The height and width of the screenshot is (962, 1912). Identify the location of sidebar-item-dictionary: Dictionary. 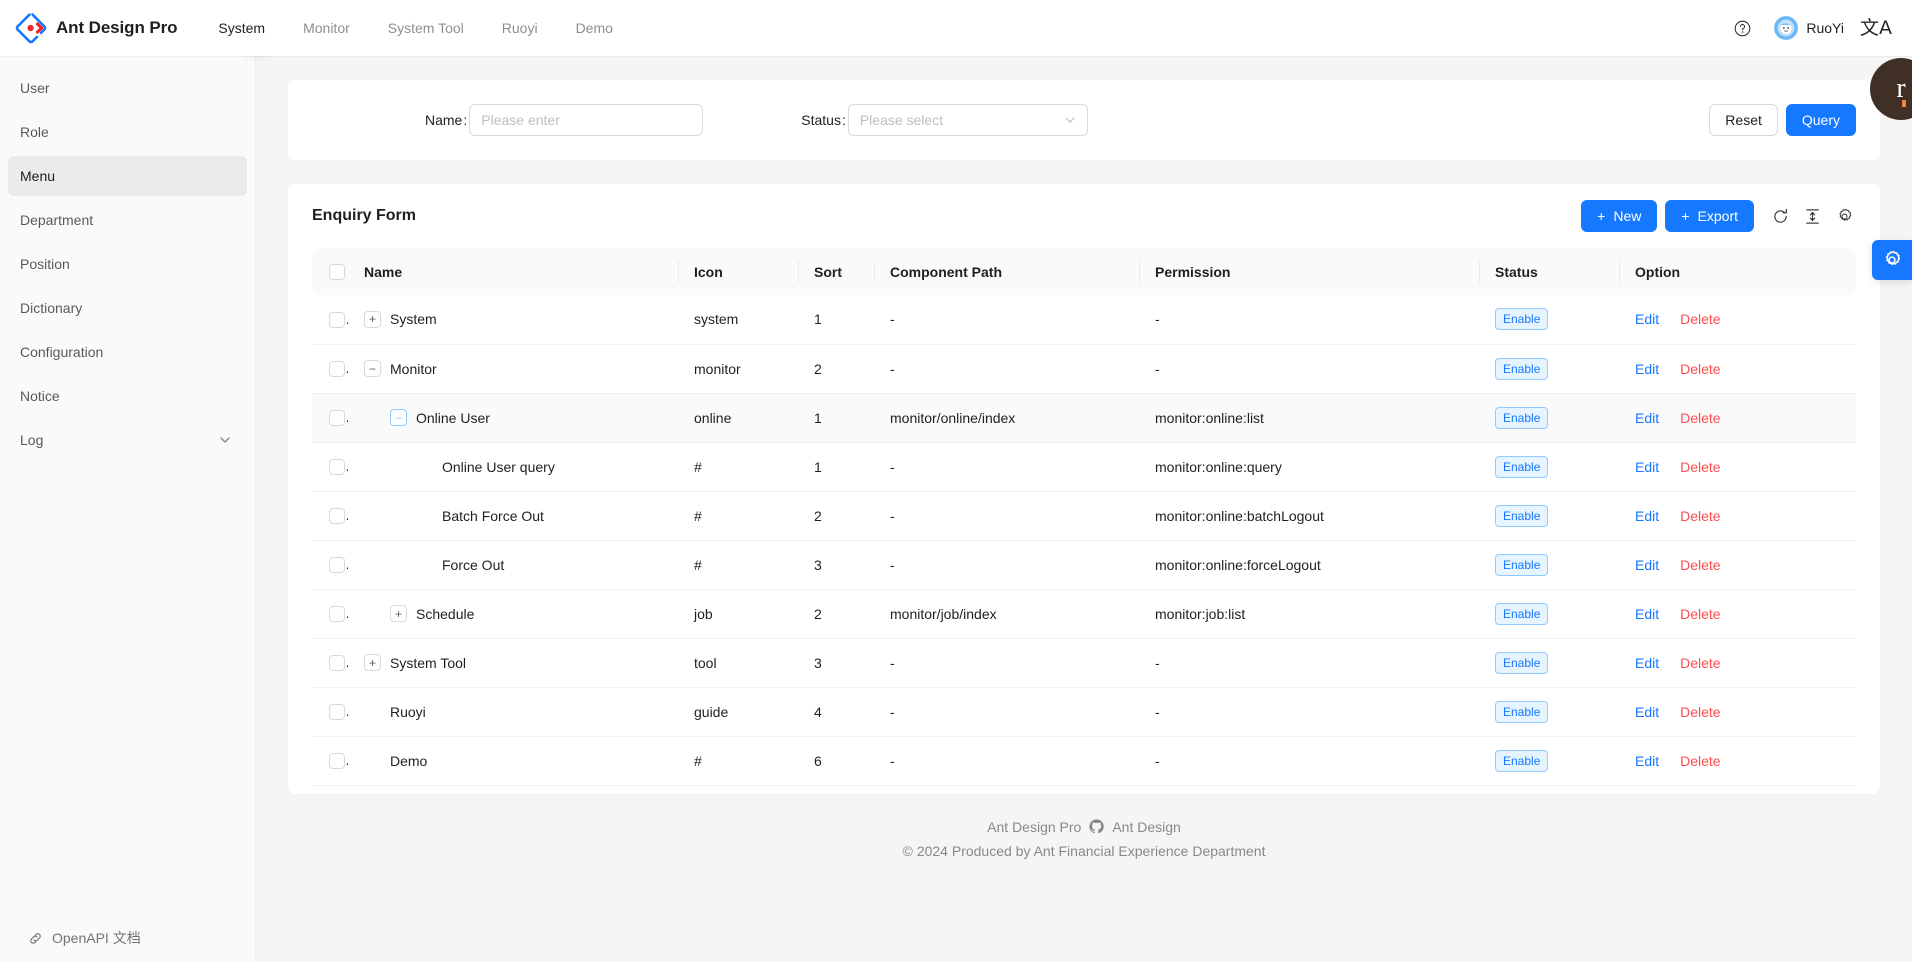
(127, 308).